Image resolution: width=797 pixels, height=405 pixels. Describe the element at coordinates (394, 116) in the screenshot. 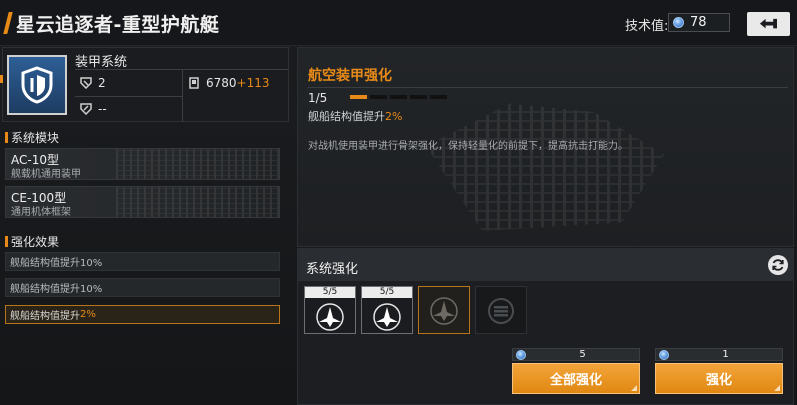

I see `enhance-line-value: 2%` at that location.